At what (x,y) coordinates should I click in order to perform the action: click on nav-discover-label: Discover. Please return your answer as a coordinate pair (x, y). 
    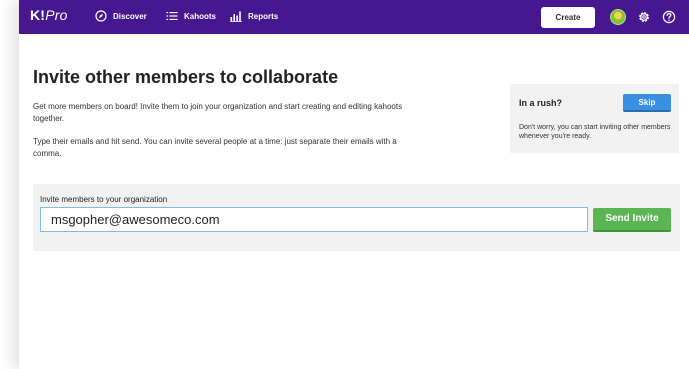
    Looking at the image, I should click on (130, 16).